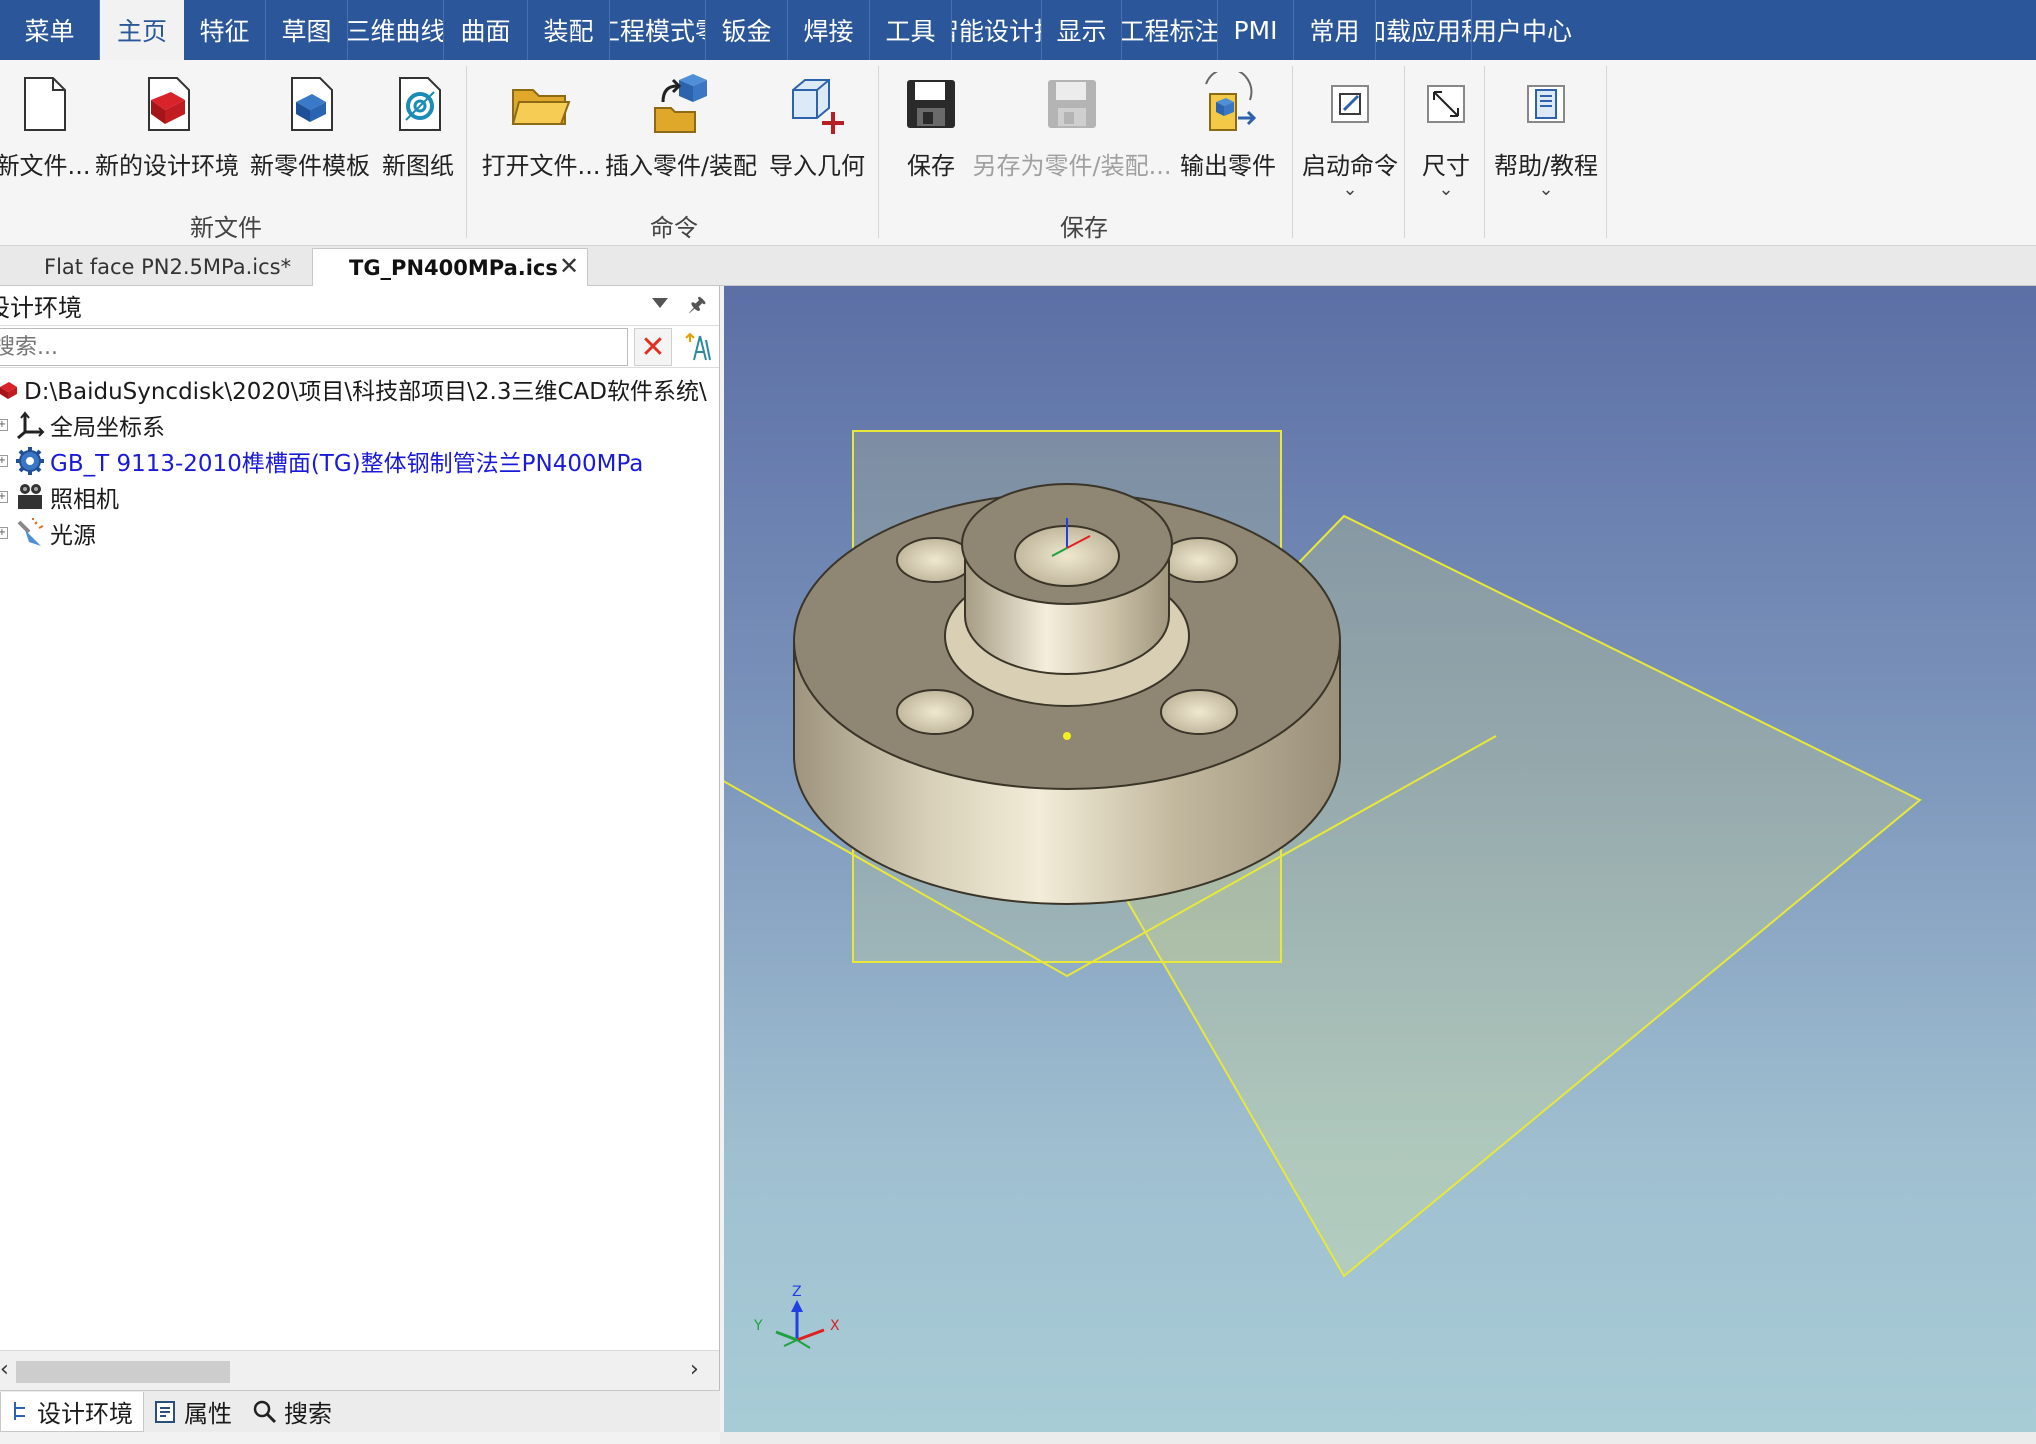  Describe the element at coordinates (1170, 30) in the screenshot. I see `menu-tab-annotation: 工程标注` at that location.